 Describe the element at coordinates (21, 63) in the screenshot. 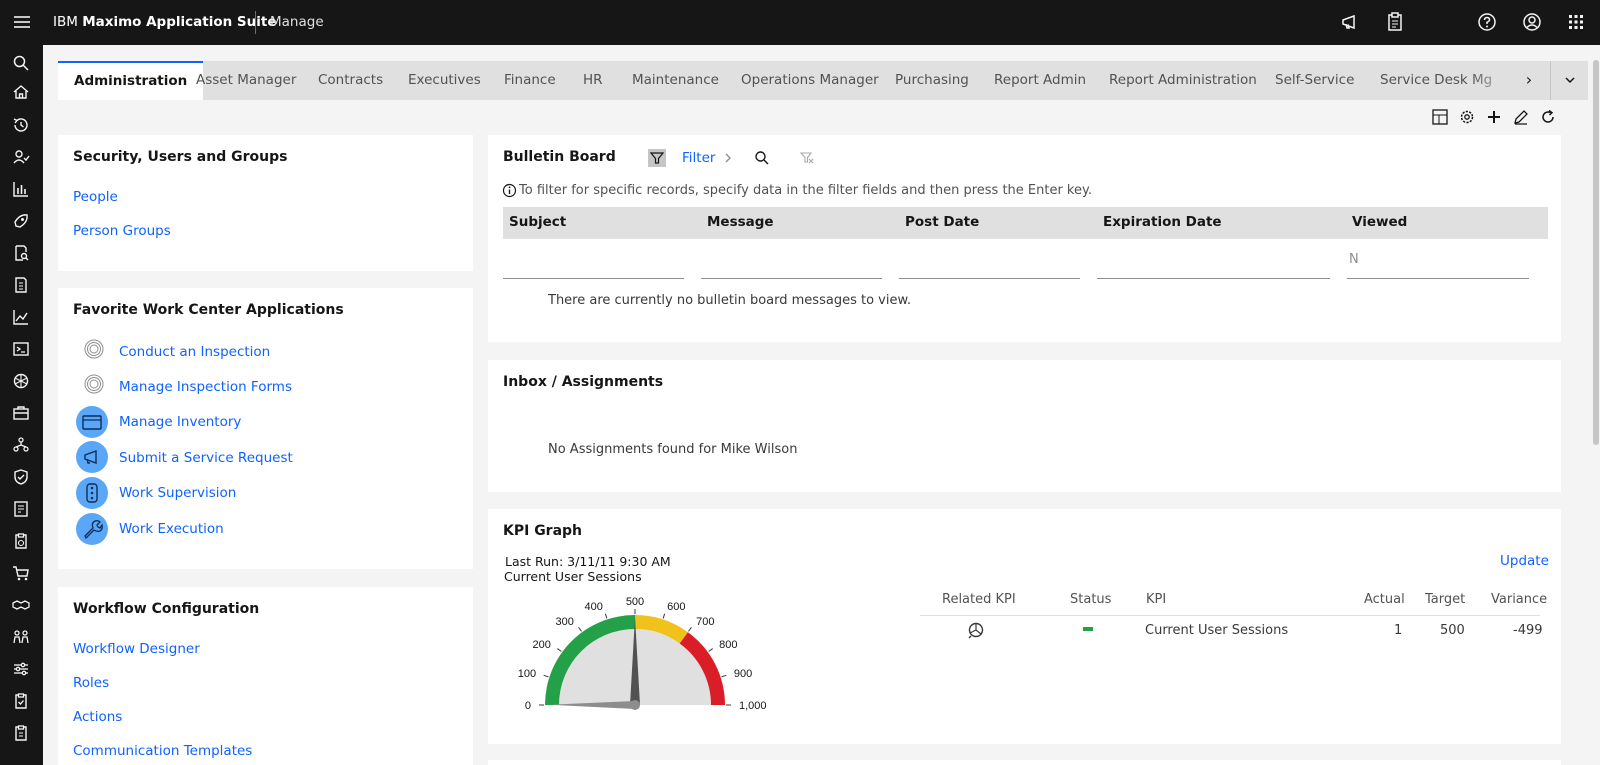

I see `search-icon` at that location.